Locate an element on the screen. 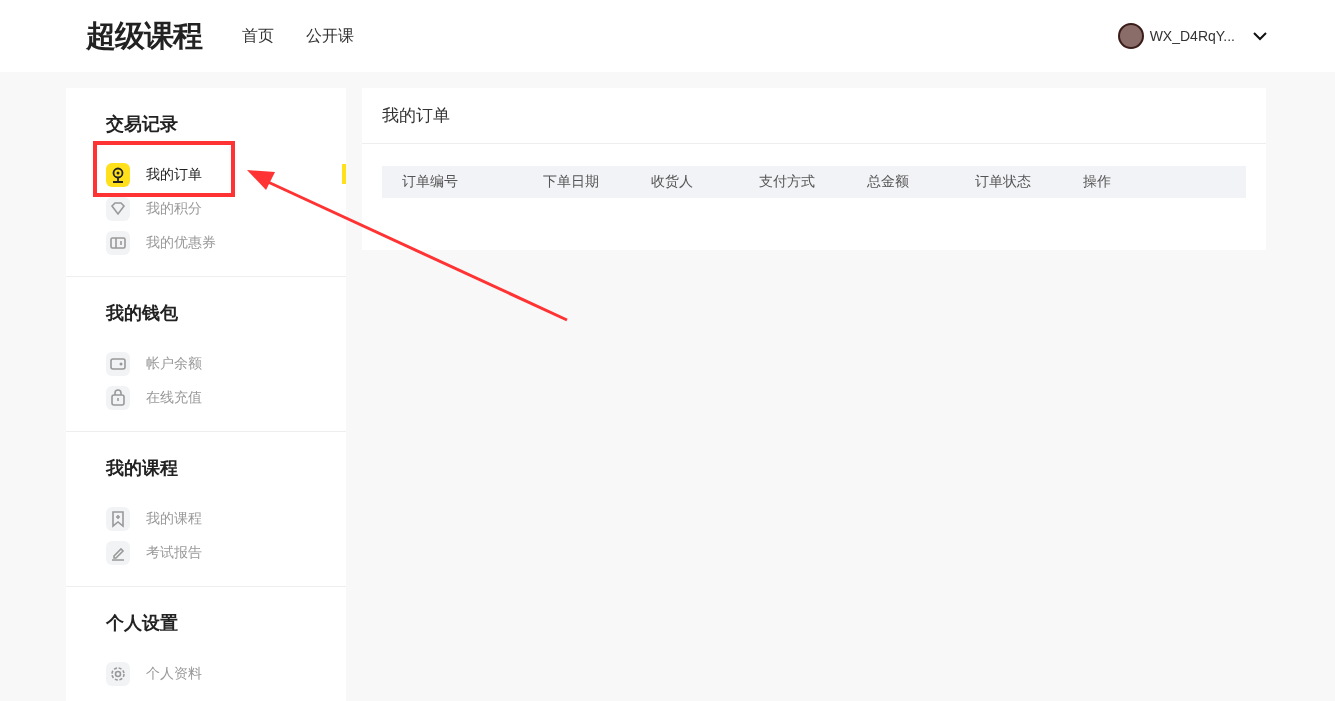  logo: 超级课程 is located at coordinates (144, 36).